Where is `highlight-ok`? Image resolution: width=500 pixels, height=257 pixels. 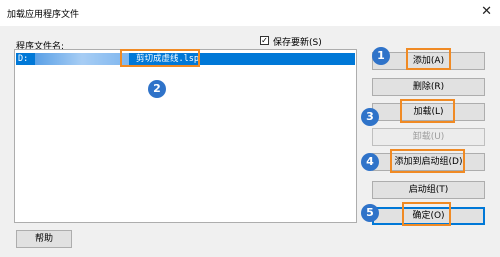 highlight-ok is located at coordinates (426, 214).